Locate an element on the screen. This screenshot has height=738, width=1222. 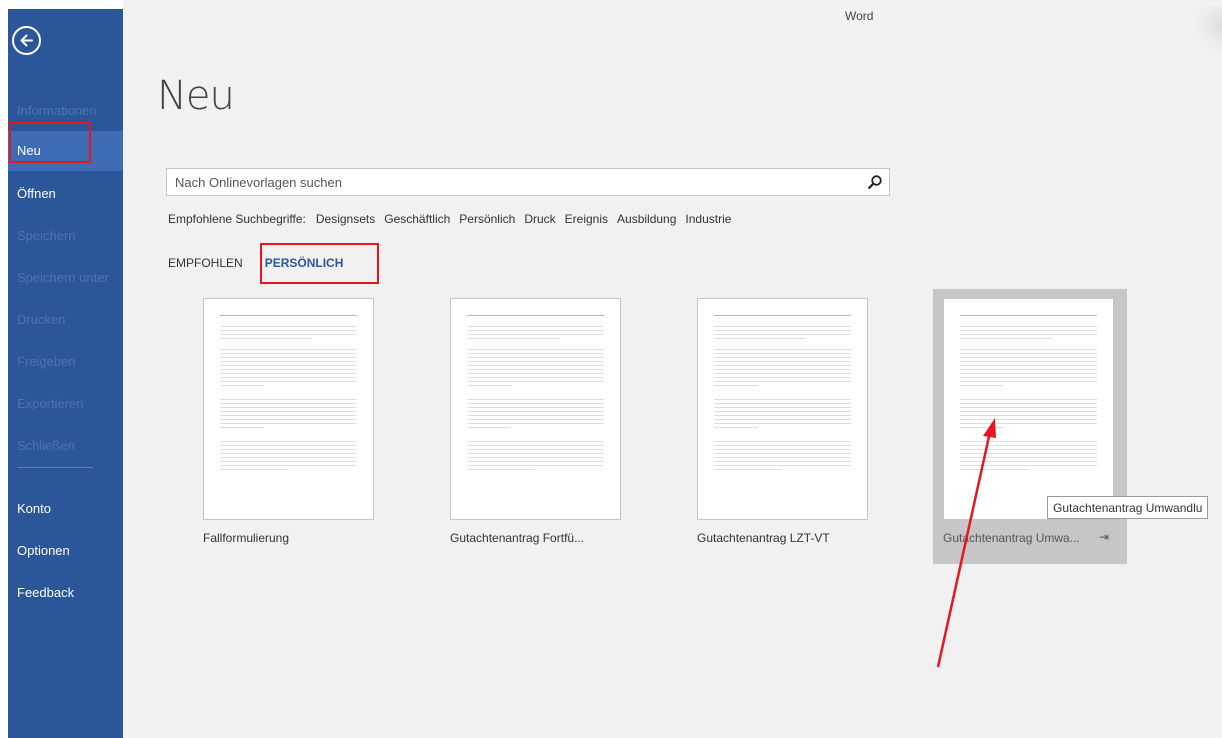
nav-divider is located at coordinates (55, 467).